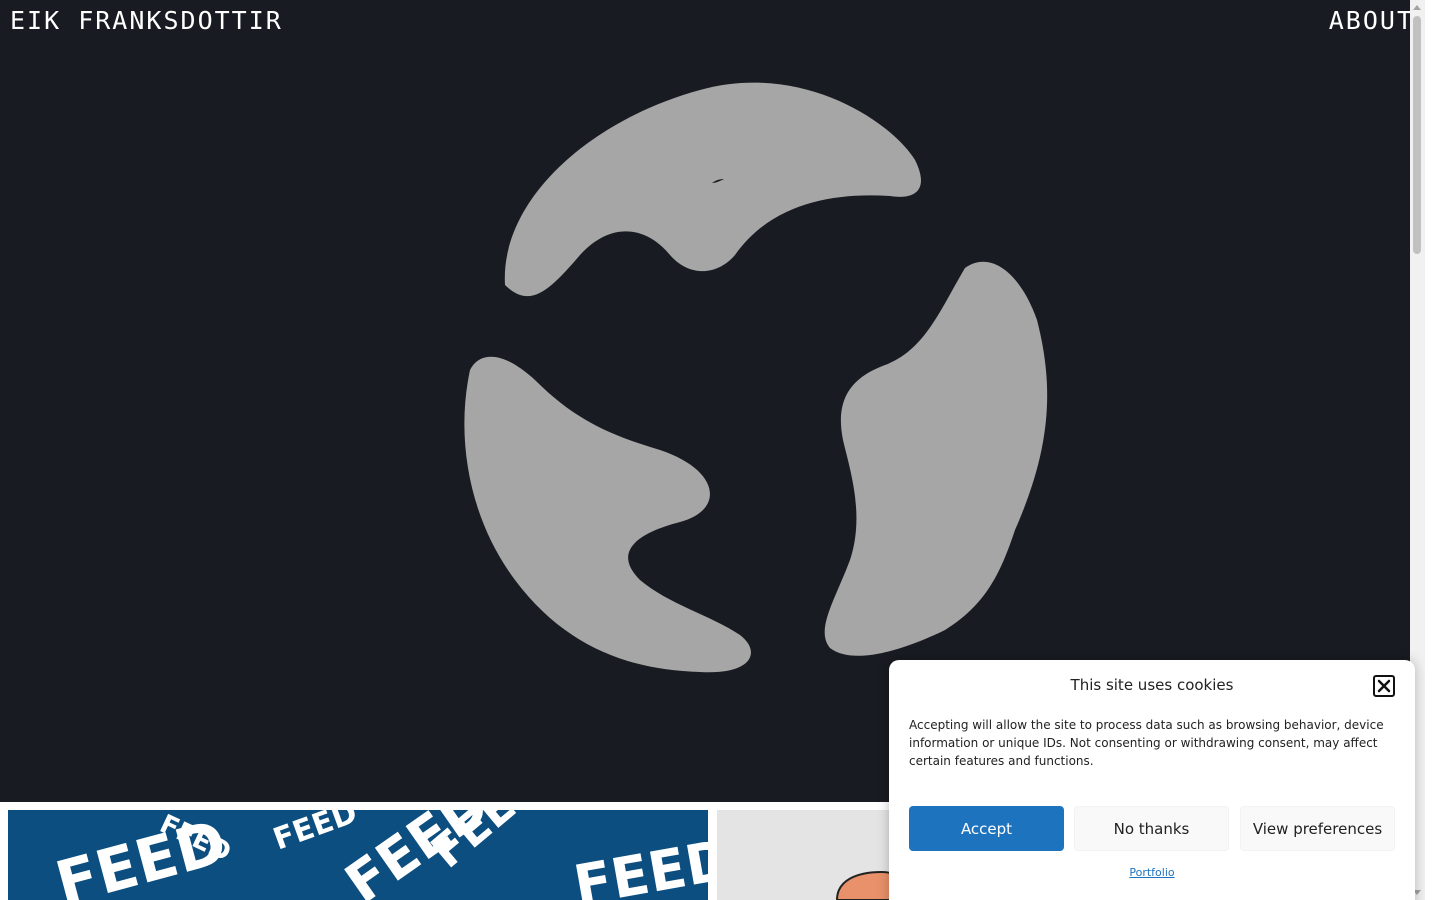  I want to click on right-blob, so click(936, 458).